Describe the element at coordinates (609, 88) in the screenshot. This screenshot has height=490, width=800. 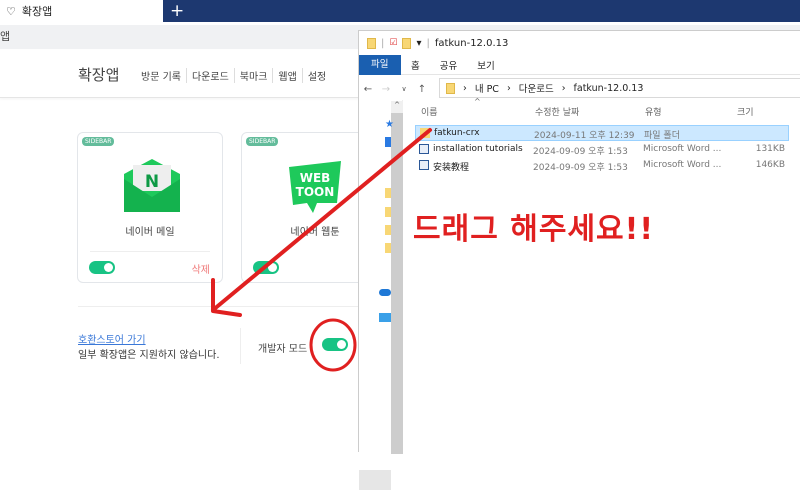
I see `crumb-folder: fatkun-12.0.13` at that location.